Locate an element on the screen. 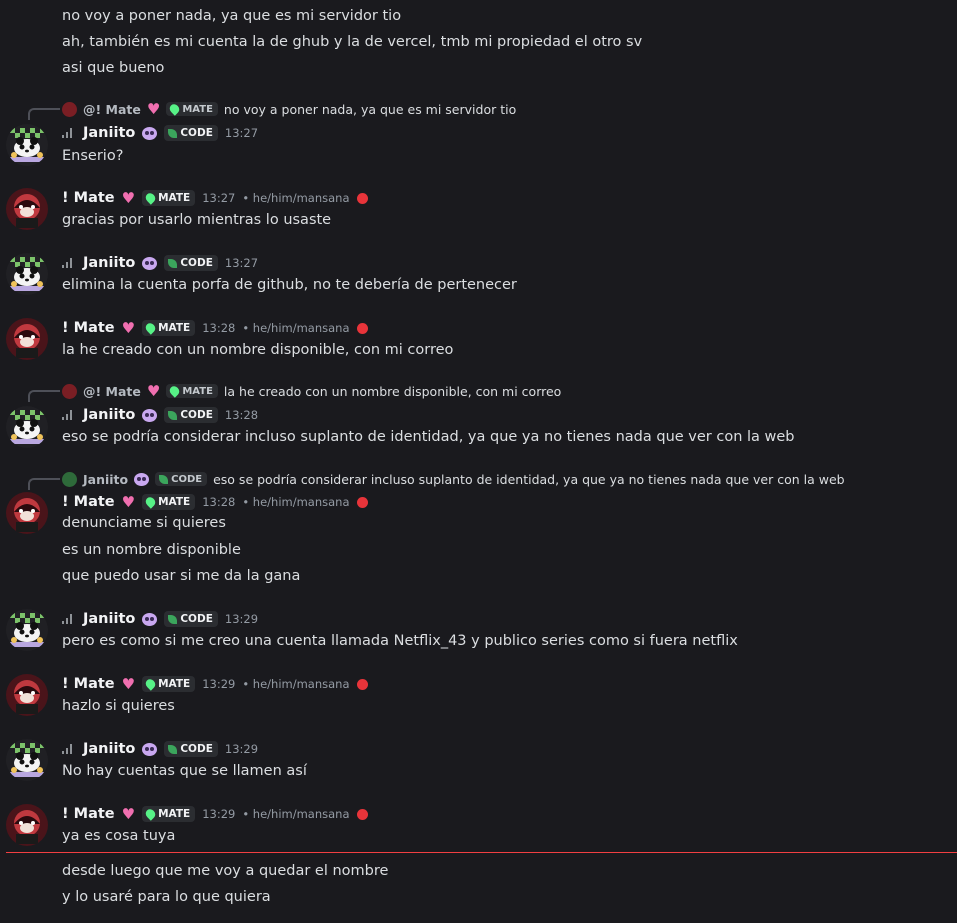 The width and height of the screenshot is (957, 923). message-line: asi que bueno is located at coordinates (113, 68).